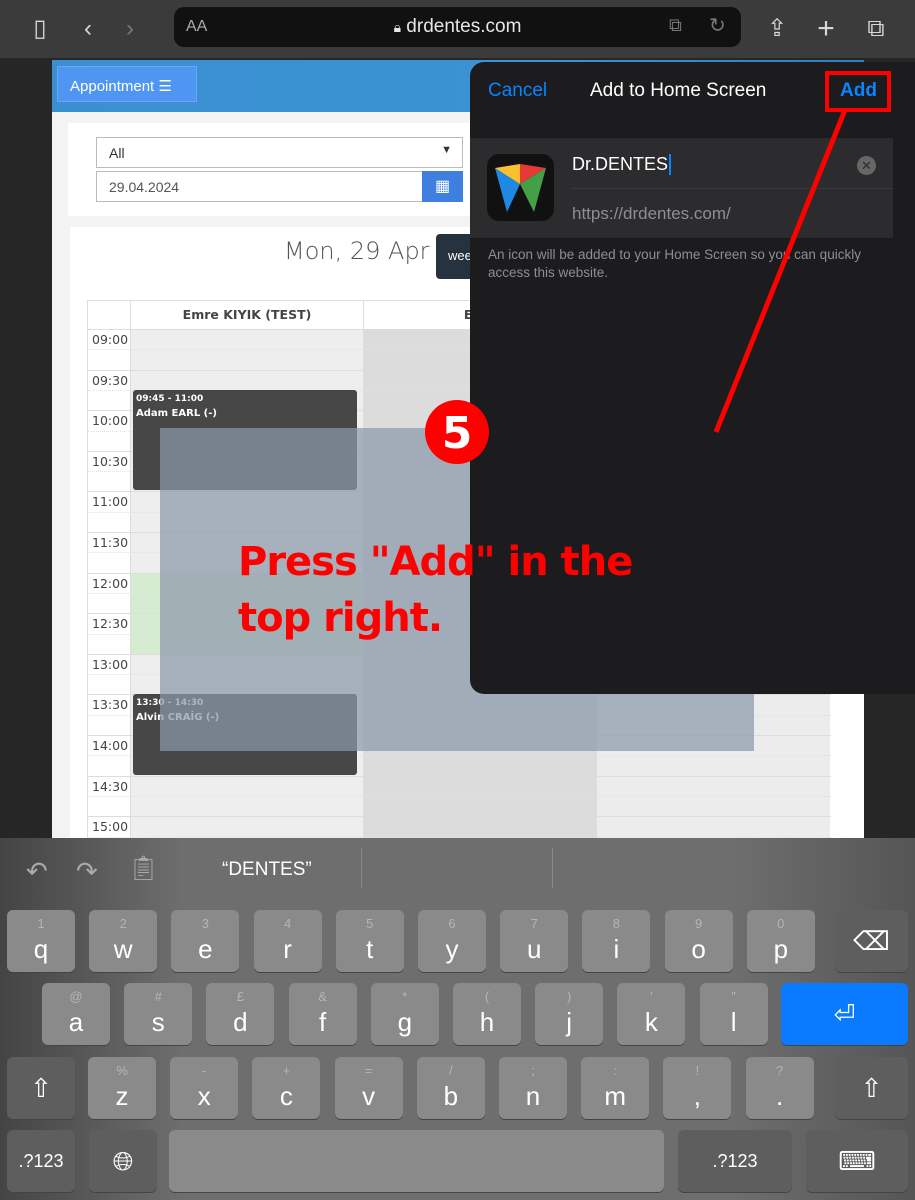  I want to click on key-a: @ a, so click(76, 1014).